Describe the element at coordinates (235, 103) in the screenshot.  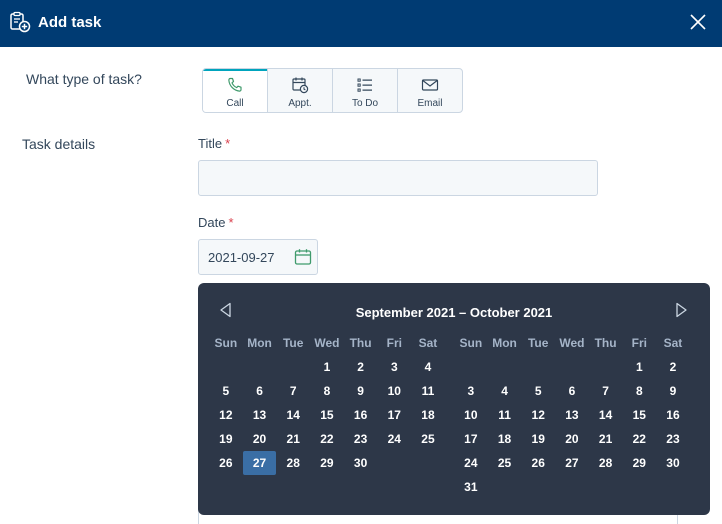
I see `task-type-label-call: Call` at that location.